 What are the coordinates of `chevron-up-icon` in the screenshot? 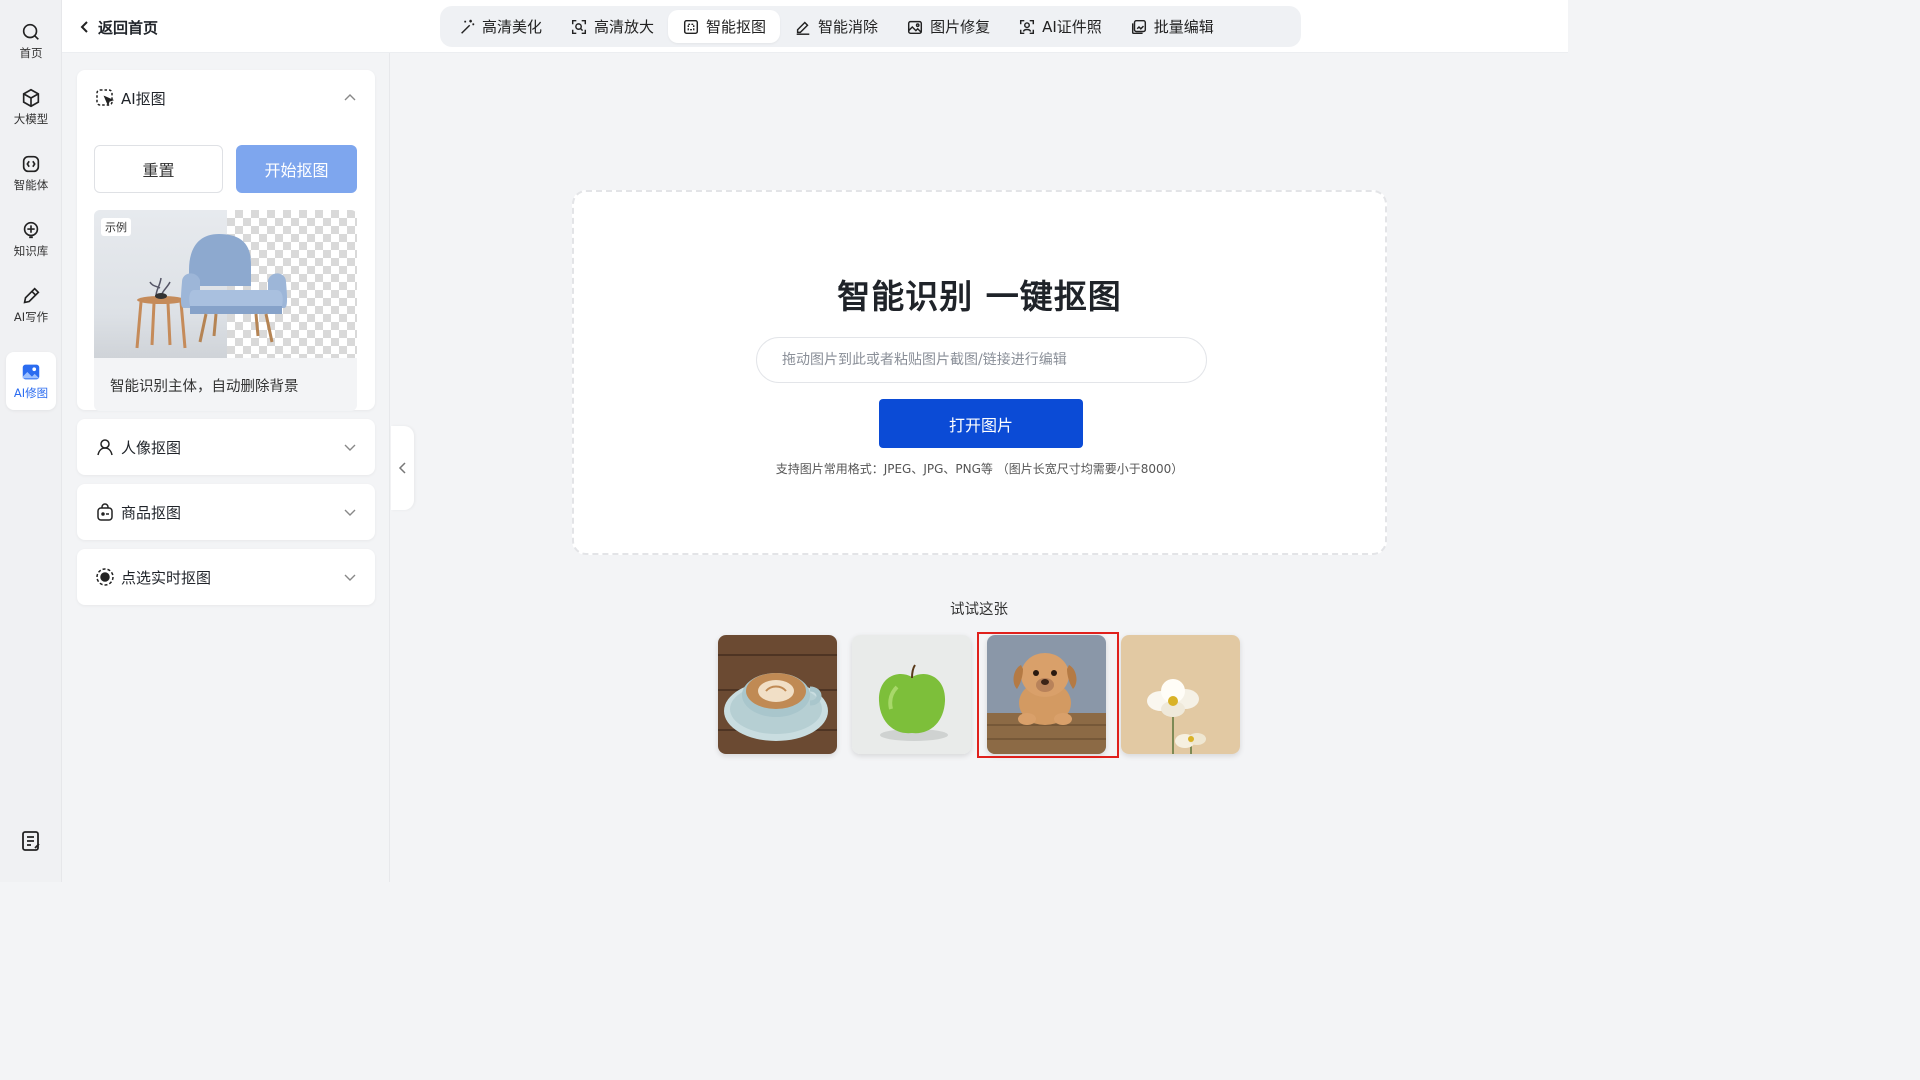 It's located at (350, 97).